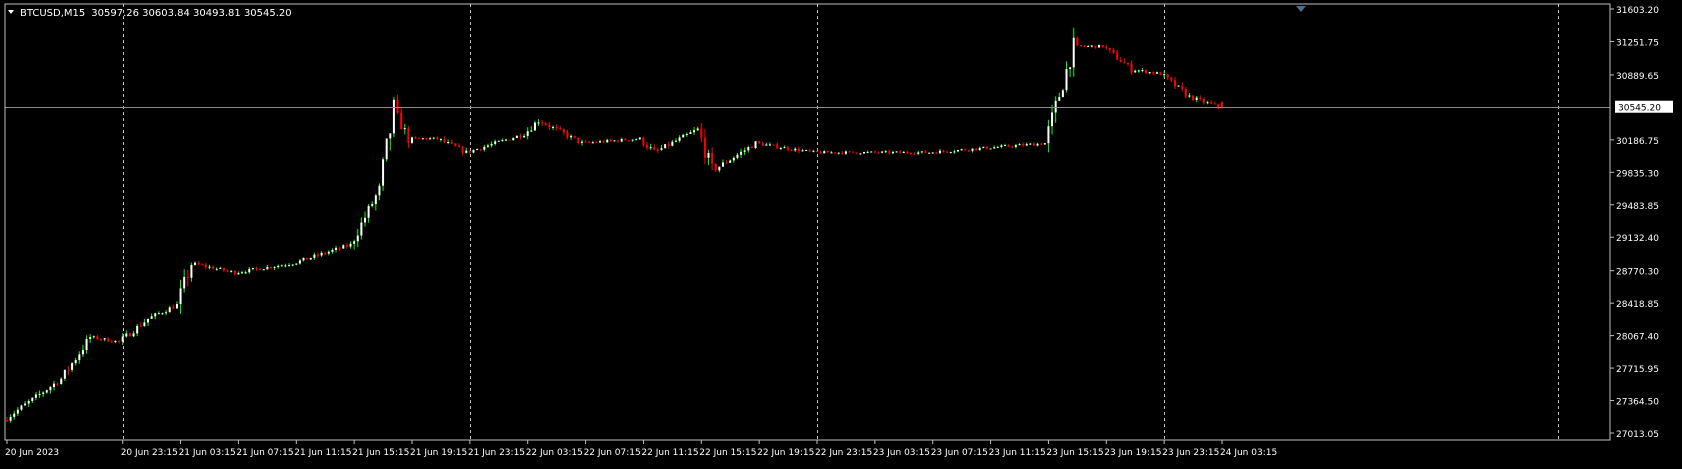 Image resolution: width=1682 pixels, height=469 pixels. Describe the element at coordinates (1248, 453) in the screenshot. I see `time-tick-label: 24 Jun 03:15` at that location.